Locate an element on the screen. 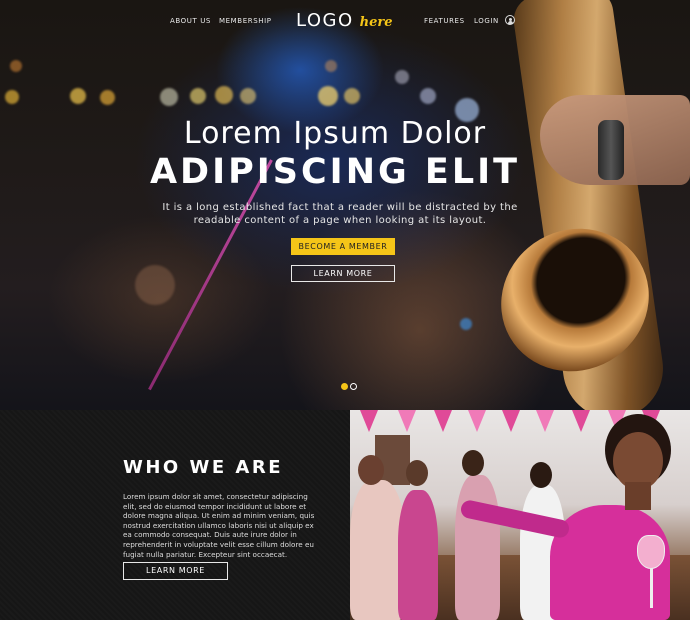 The image size is (690, 620). hero-title-line1: Lorem Ipsum Dolor is located at coordinates (335, 133).